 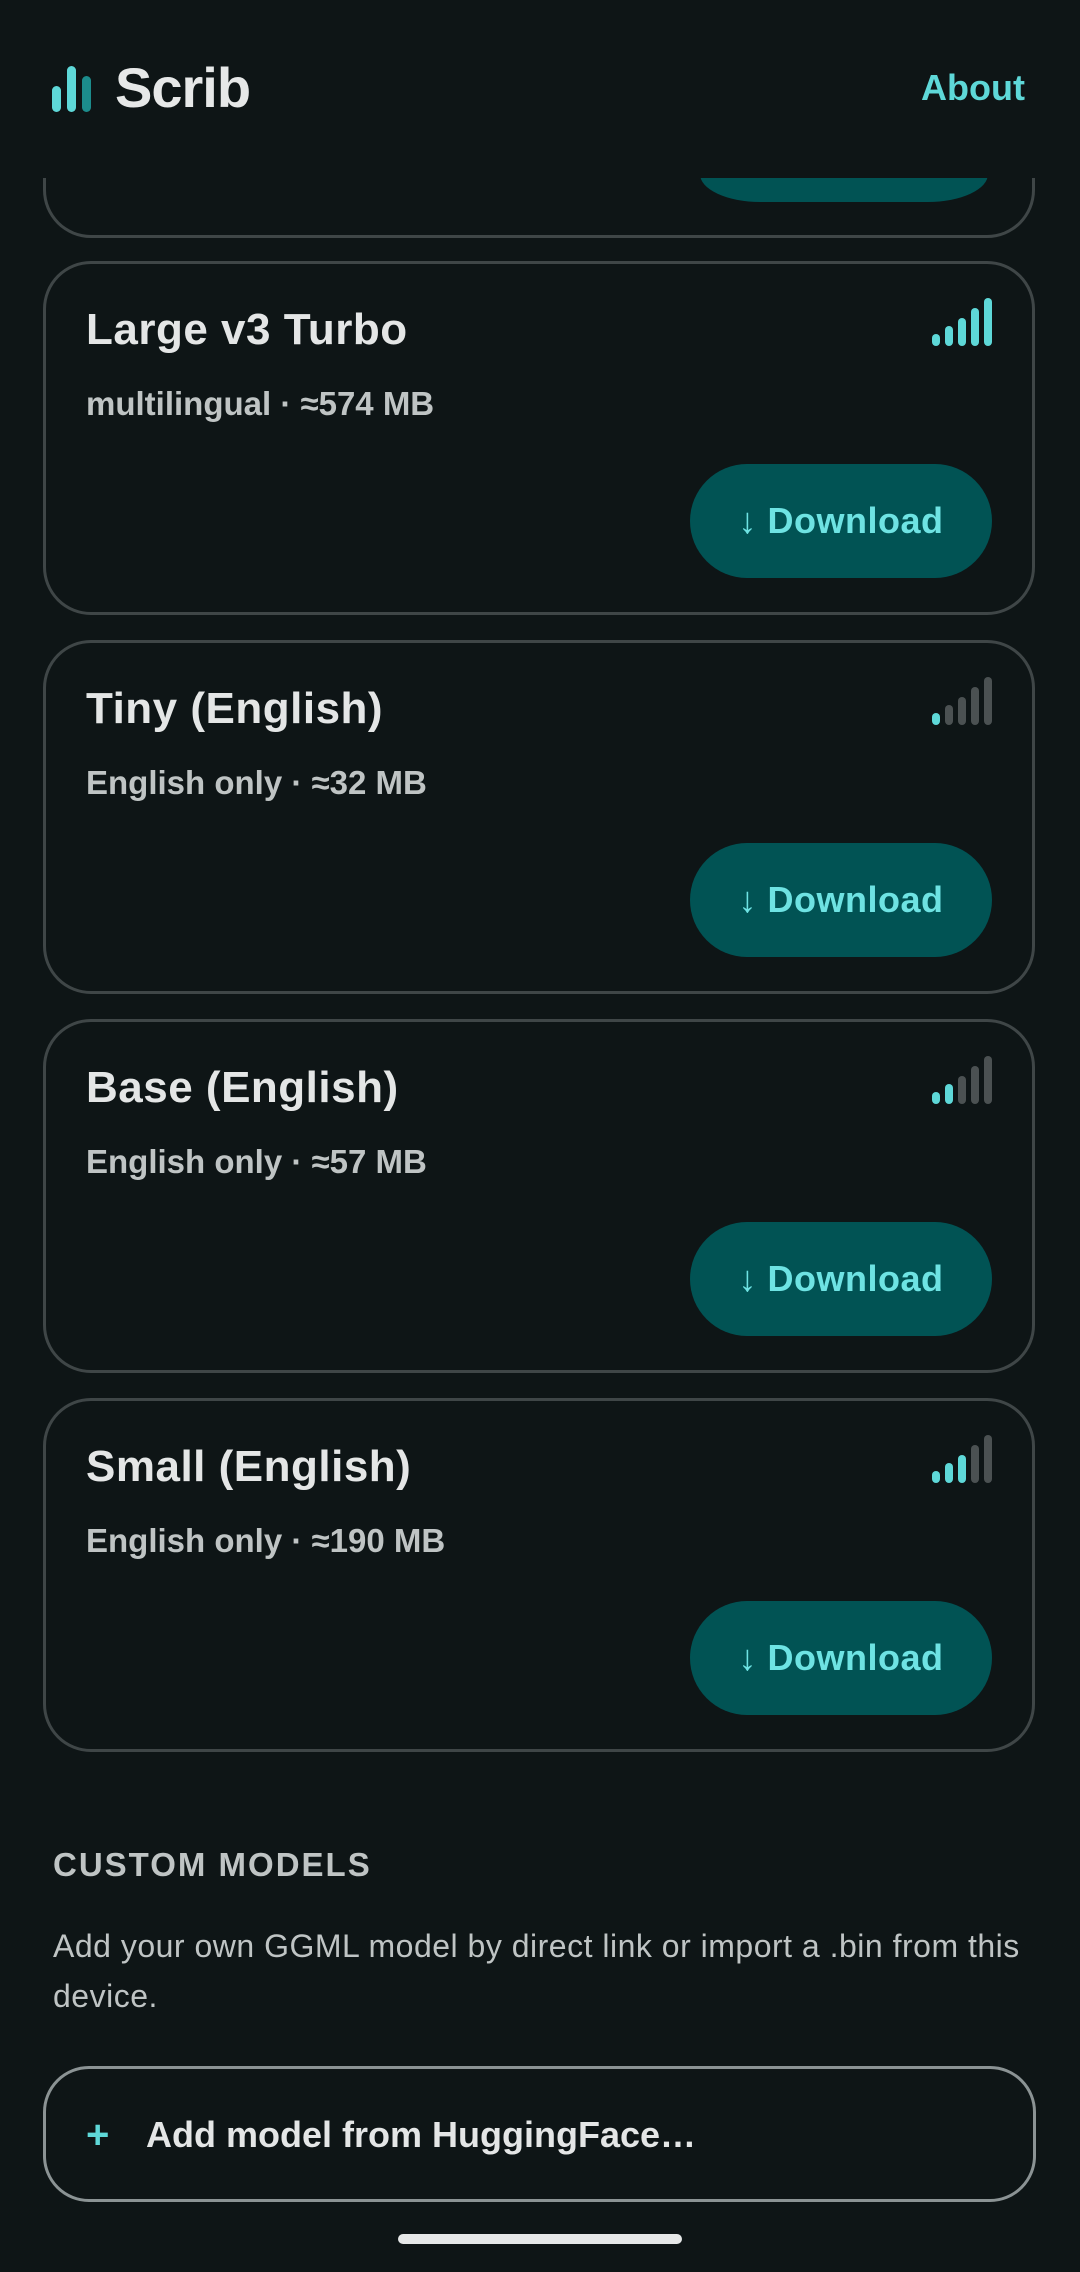 What do you see at coordinates (973, 88) in the screenshot?
I see `about-link: About` at bounding box center [973, 88].